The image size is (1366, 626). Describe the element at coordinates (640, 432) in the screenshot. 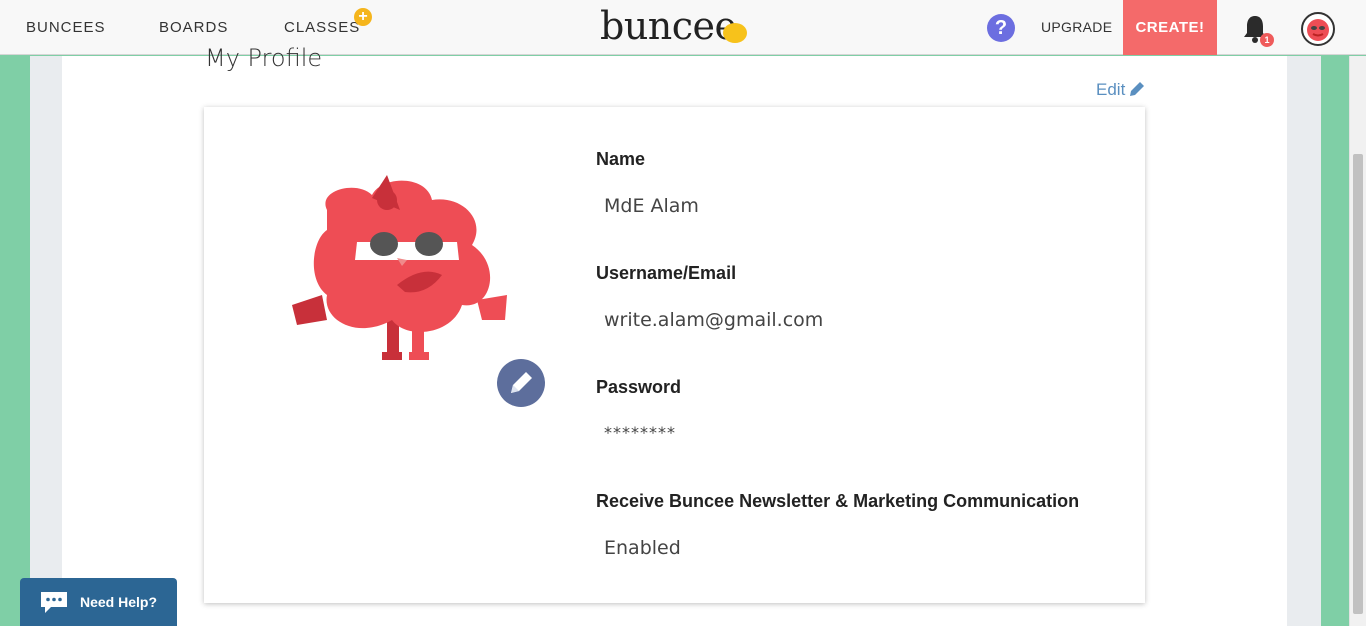

I see `password-value: ********` at that location.